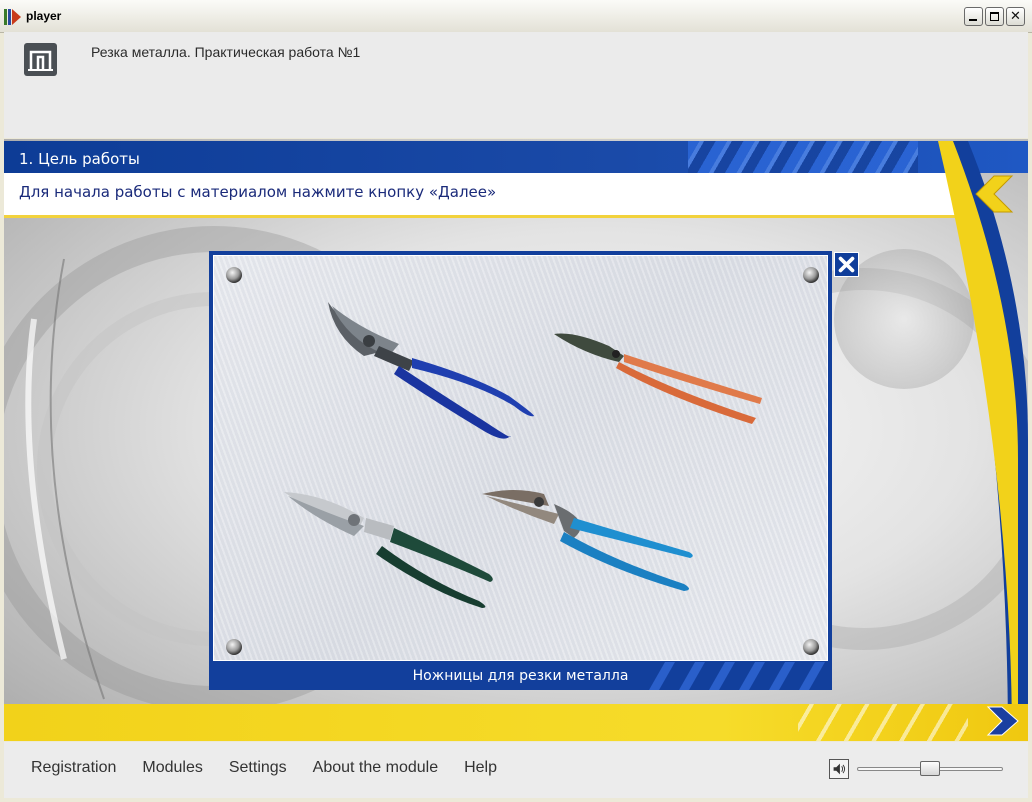 This screenshot has width=1032, height=802. I want to click on snips-orange, so click(658, 378).